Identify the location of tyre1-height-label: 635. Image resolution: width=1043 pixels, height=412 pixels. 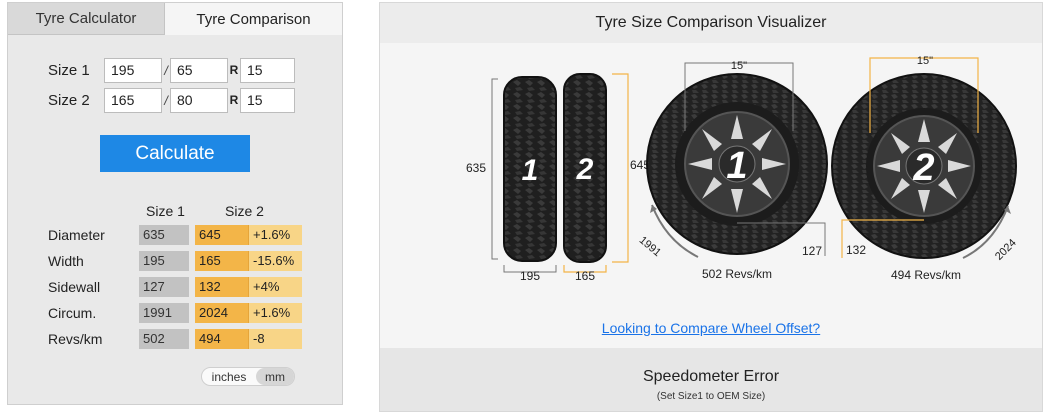
(476, 168).